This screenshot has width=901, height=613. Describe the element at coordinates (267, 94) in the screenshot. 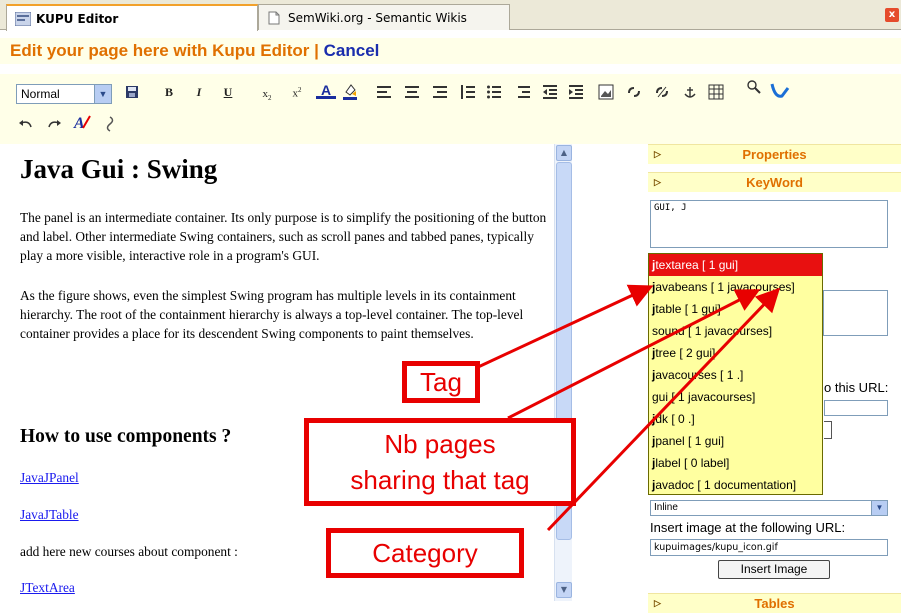

I see `subscript-button: x2` at that location.